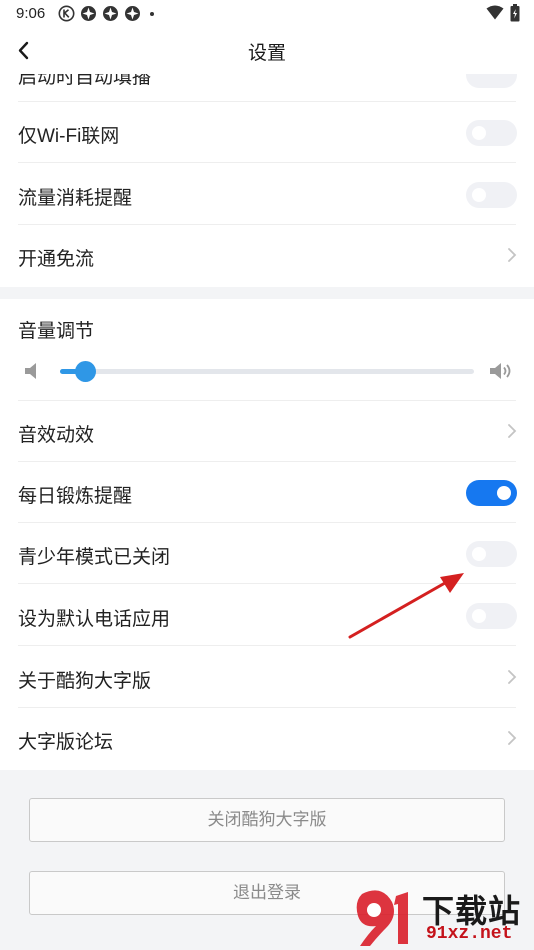 The height and width of the screenshot is (950, 534). Describe the element at coordinates (491, 616) in the screenshot. I see `default-phone-app-toggle` at that location.